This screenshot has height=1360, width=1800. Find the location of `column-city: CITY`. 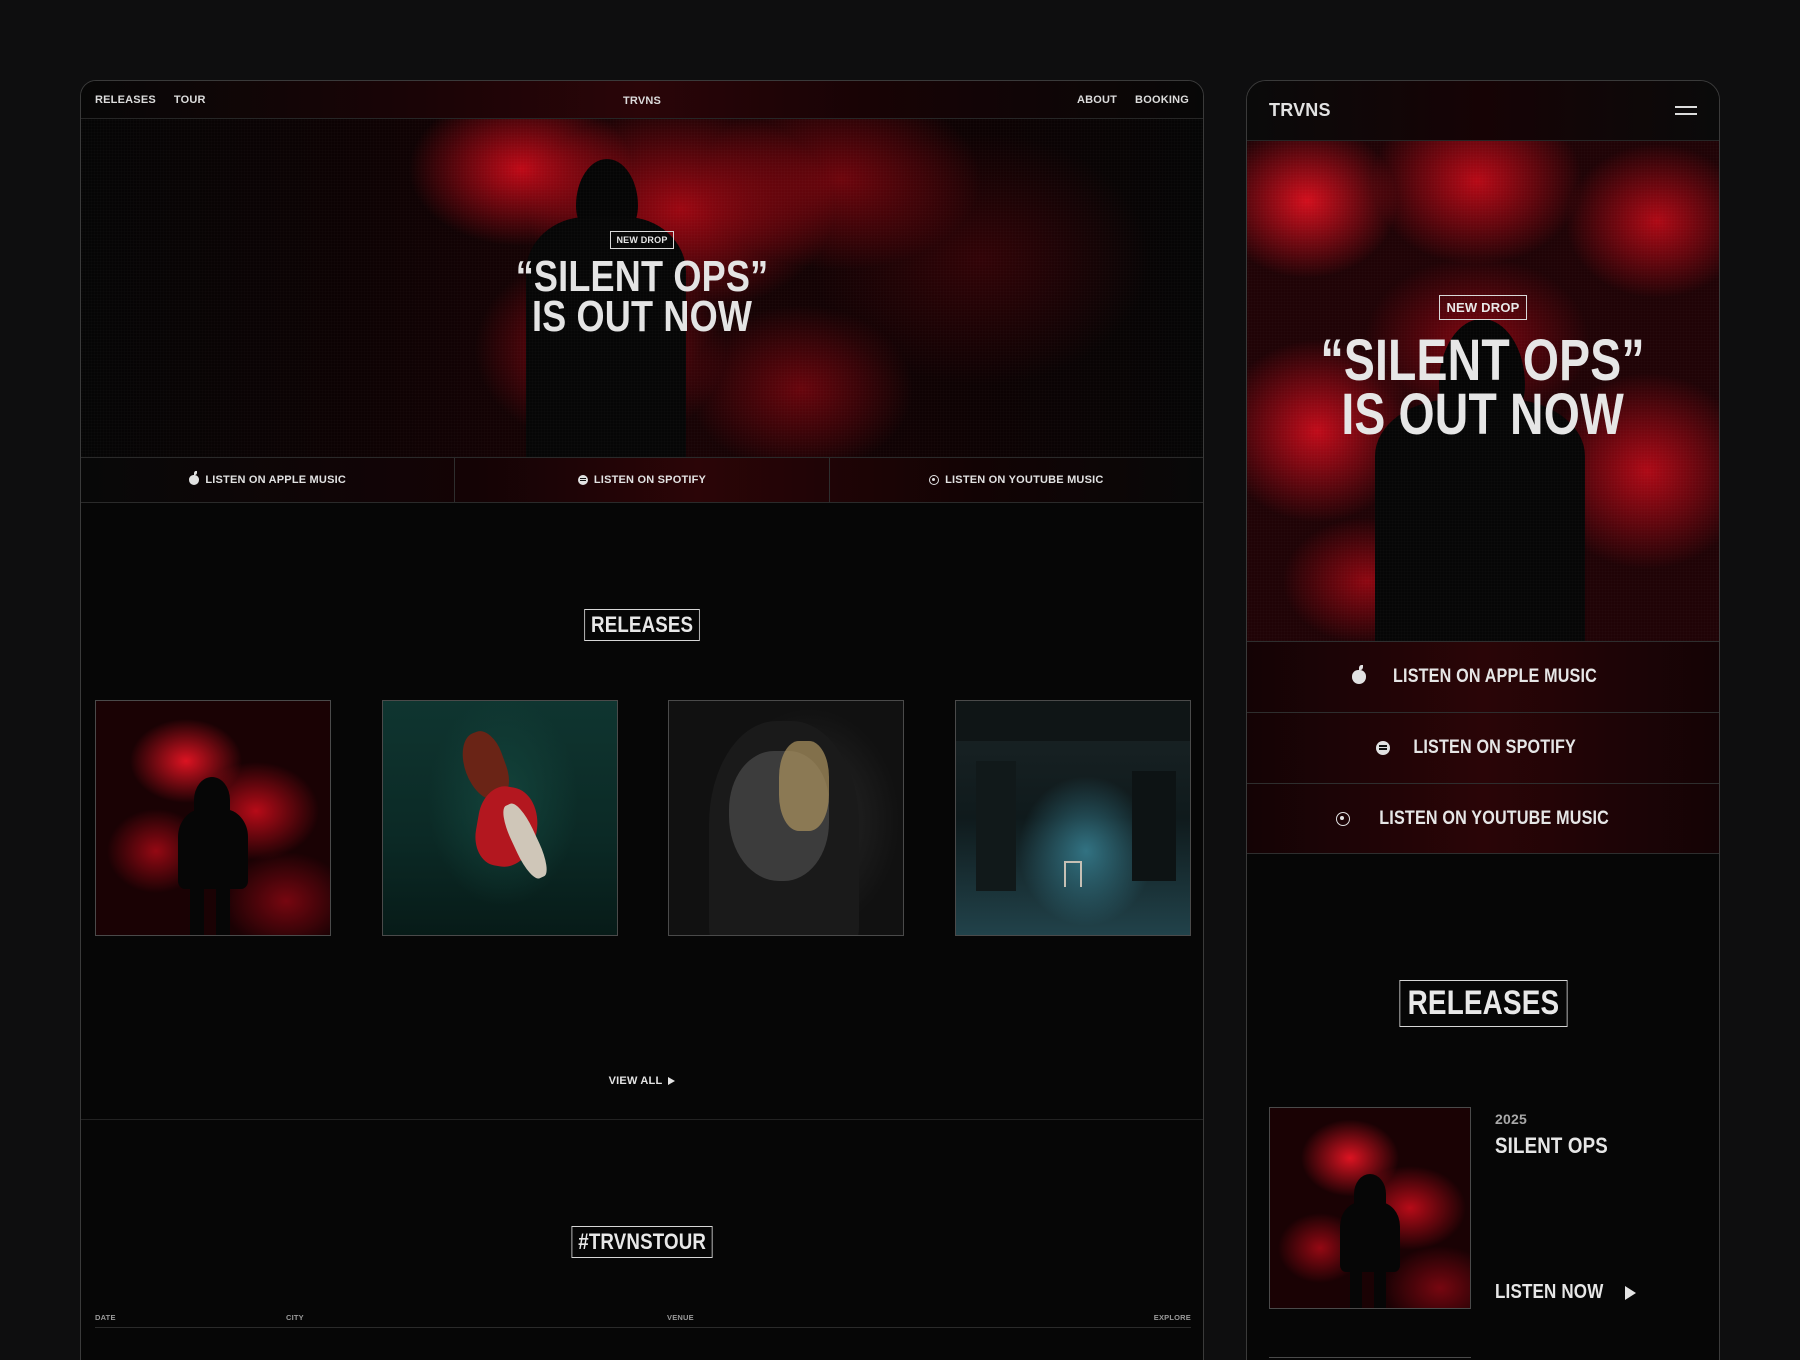

column-city: CITY is located at coordinates (295, 1317).